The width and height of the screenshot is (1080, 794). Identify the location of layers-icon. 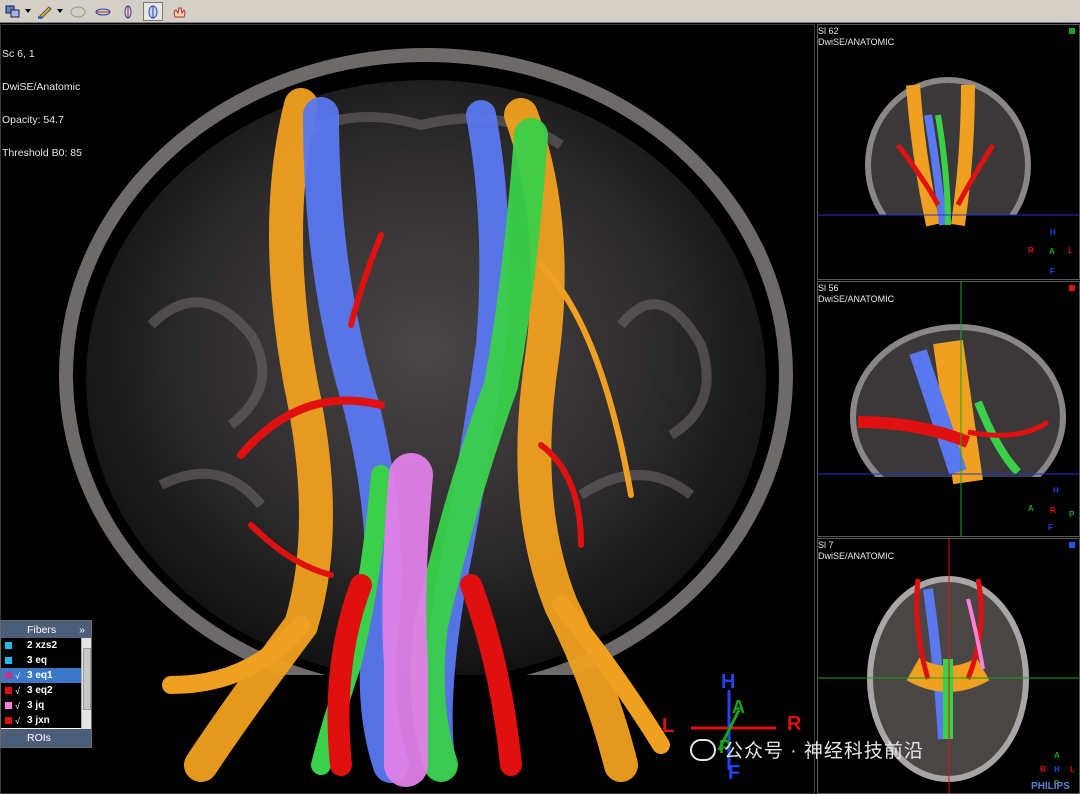
(13, 11).